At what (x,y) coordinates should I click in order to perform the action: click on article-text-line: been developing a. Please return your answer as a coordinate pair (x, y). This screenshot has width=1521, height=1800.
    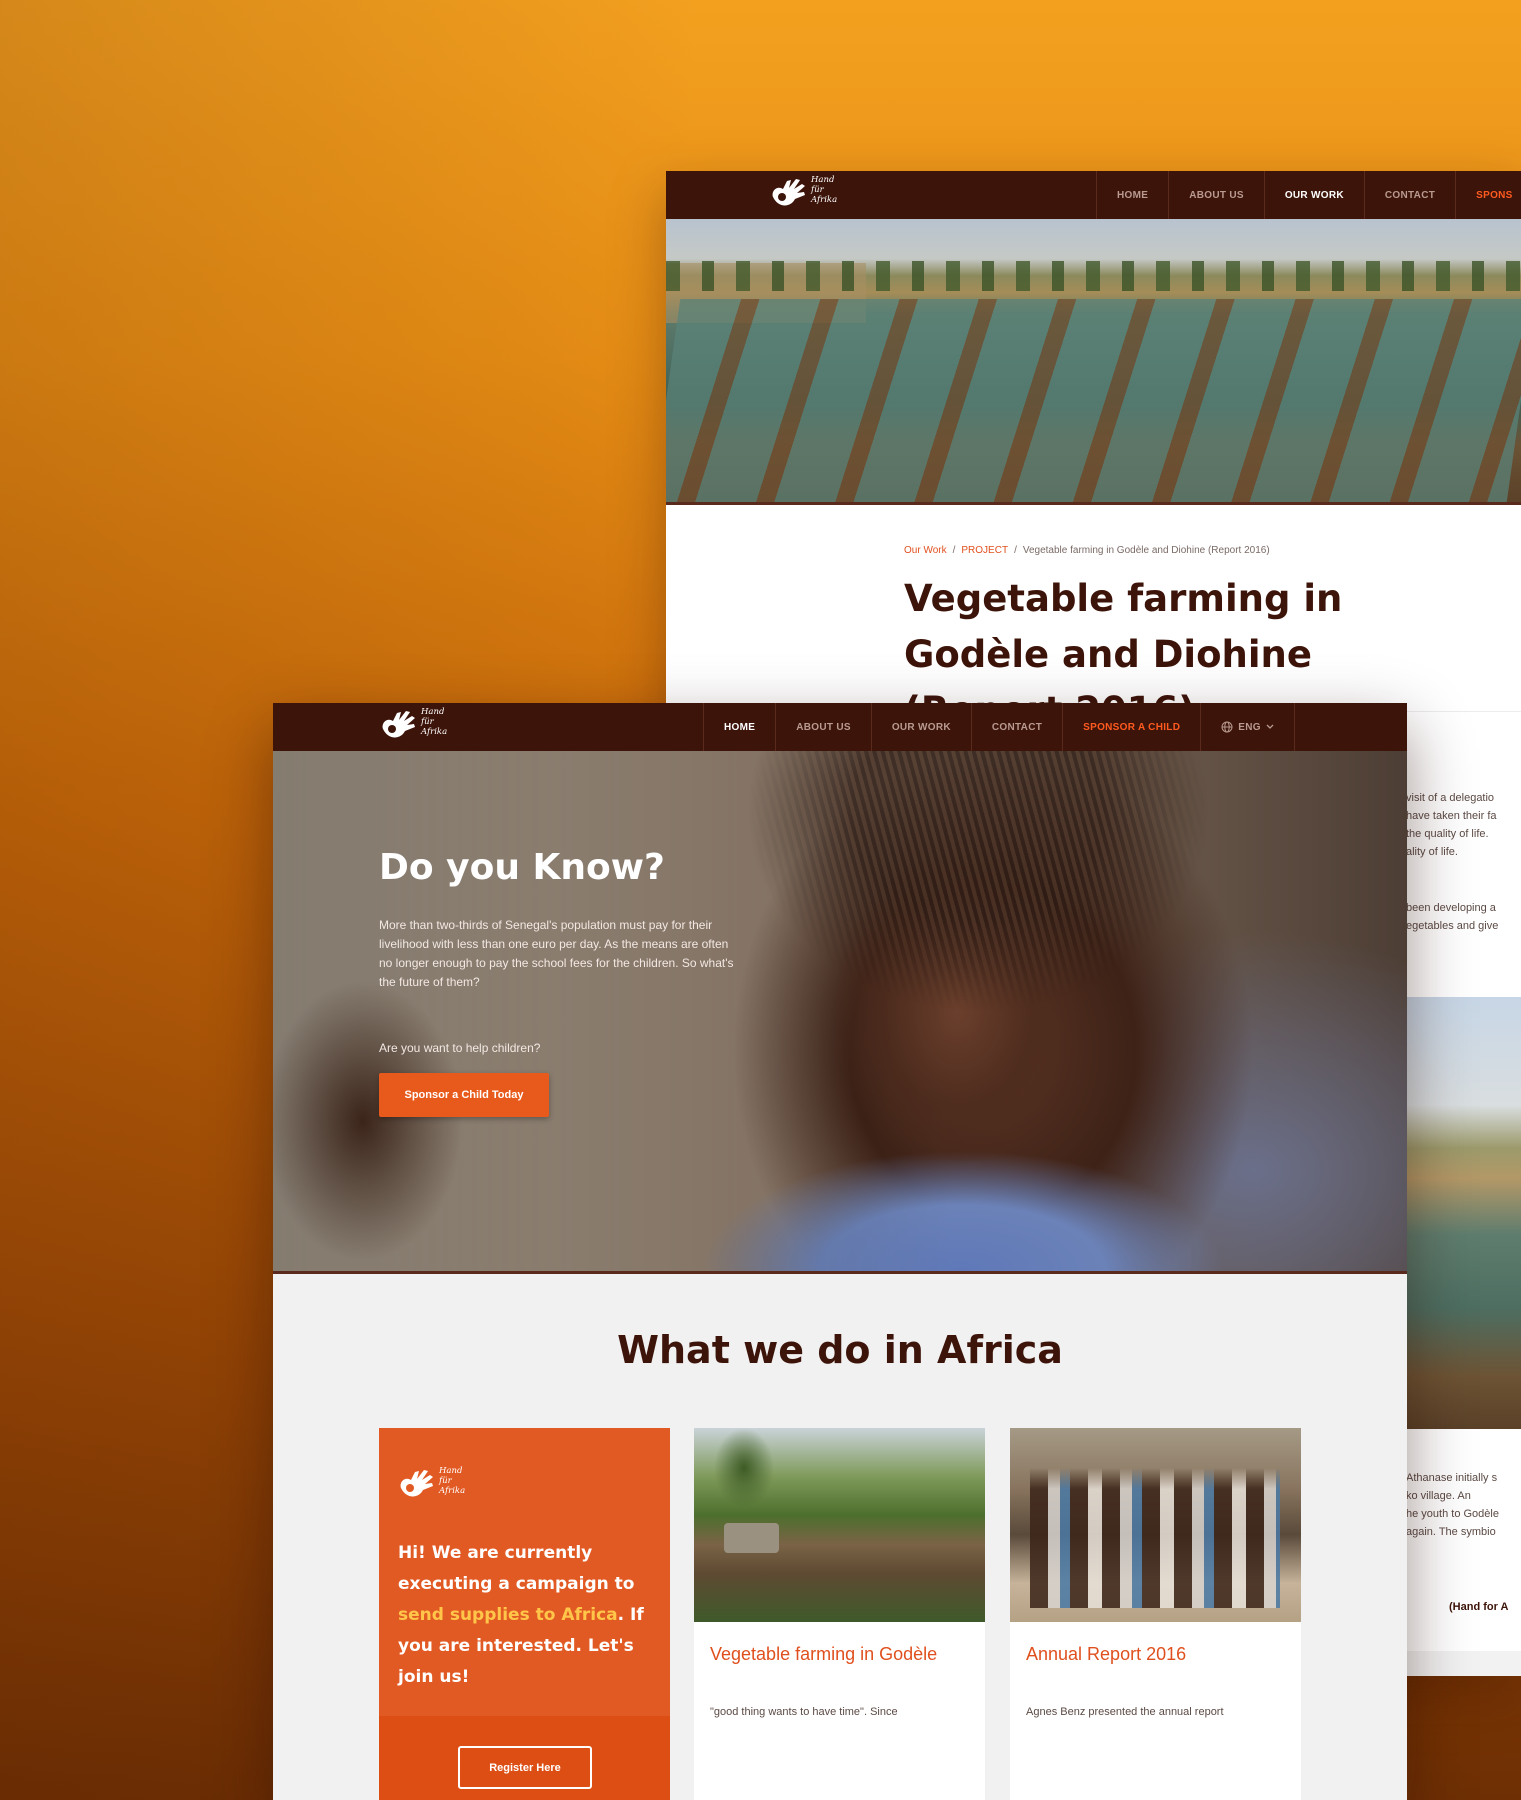
    Looking at the image, I should click on (1451, 908).